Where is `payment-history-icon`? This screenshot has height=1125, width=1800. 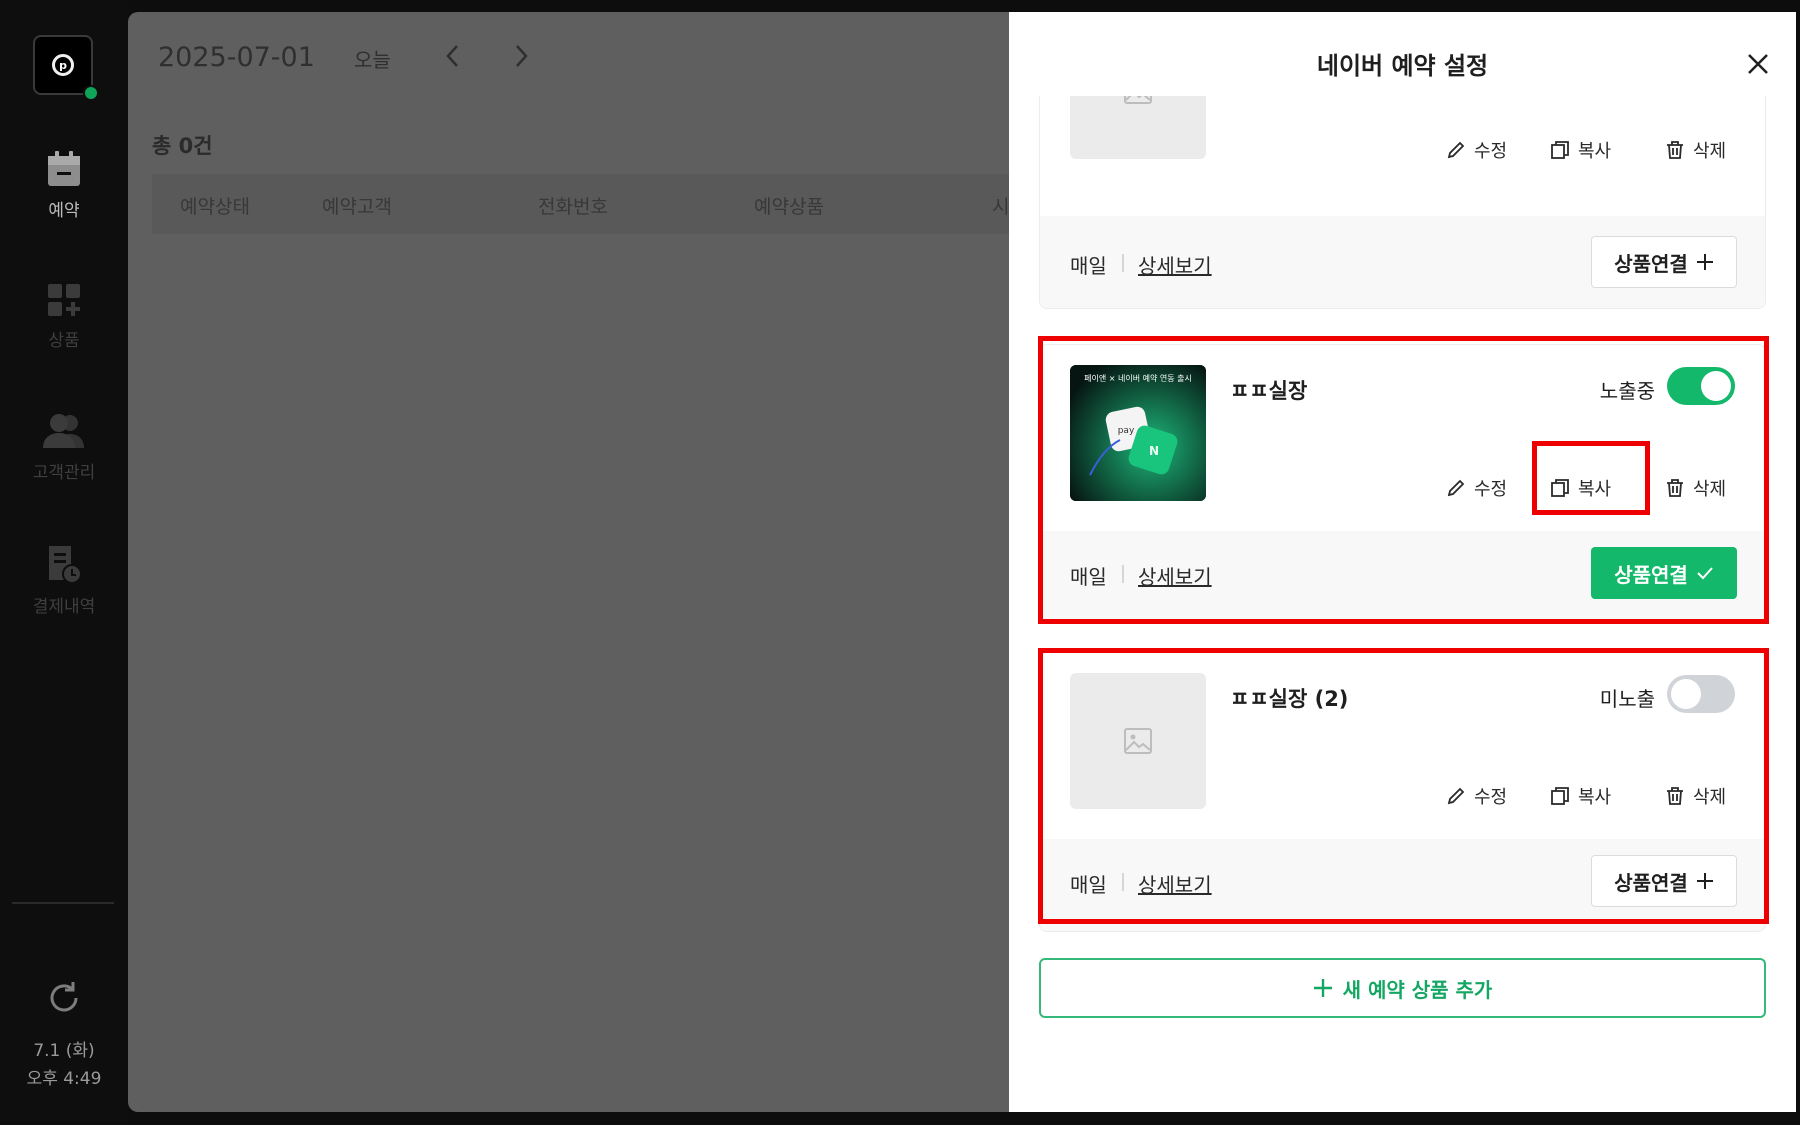
payment-history-icon is located at coordinates (65, 565).